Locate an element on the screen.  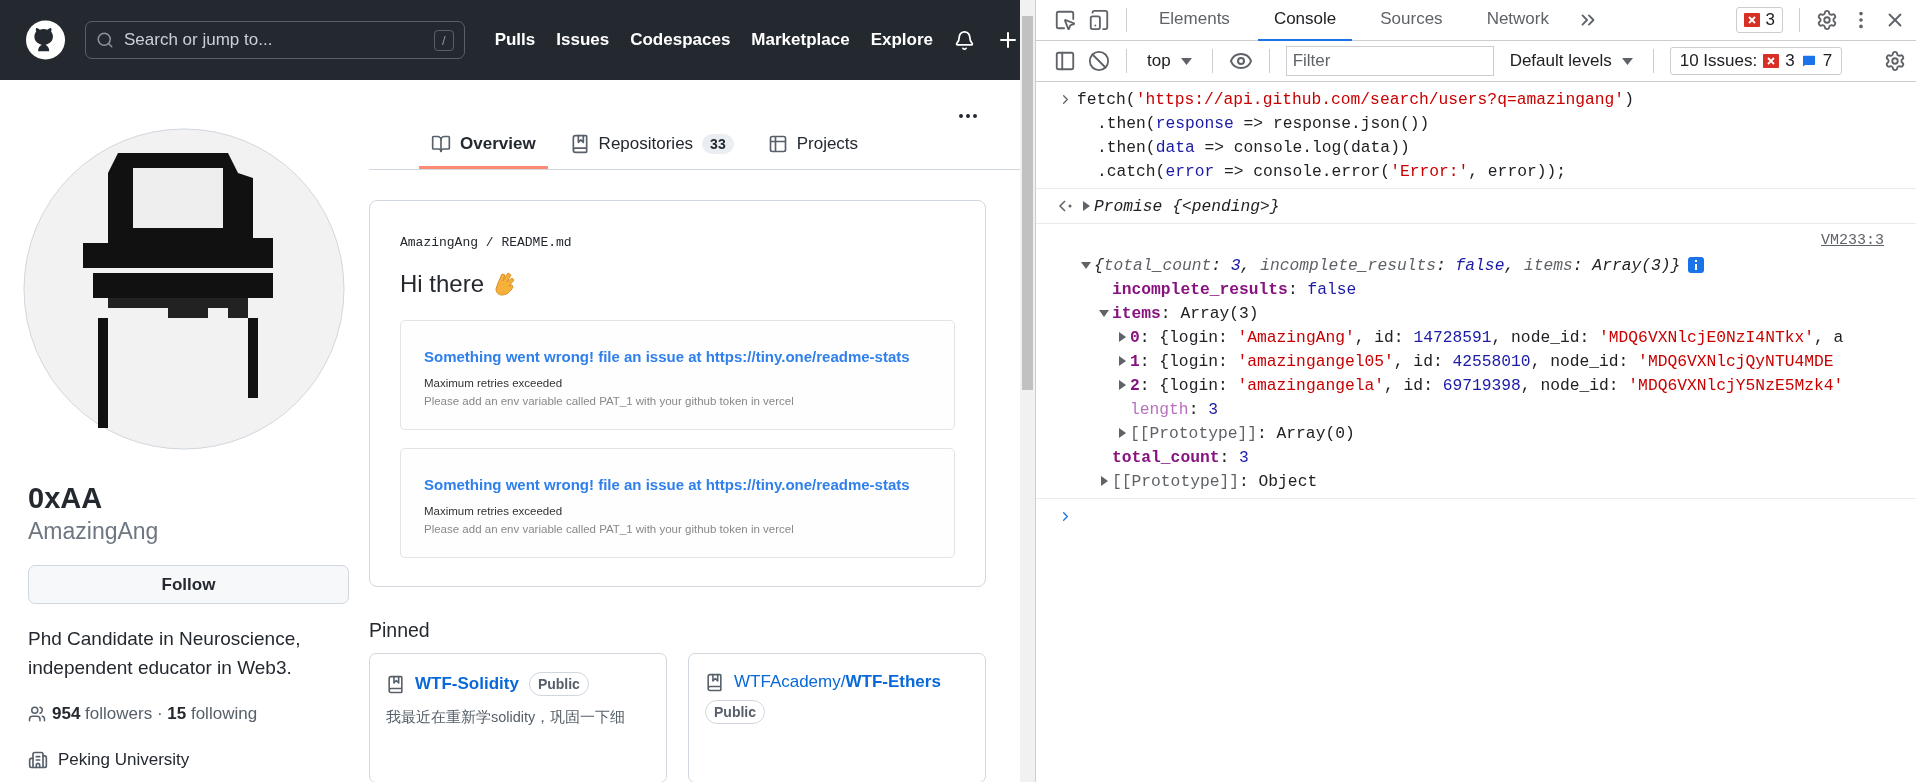
follower-stats: 954 followers · 15 following is located at coordinates (155, 714).